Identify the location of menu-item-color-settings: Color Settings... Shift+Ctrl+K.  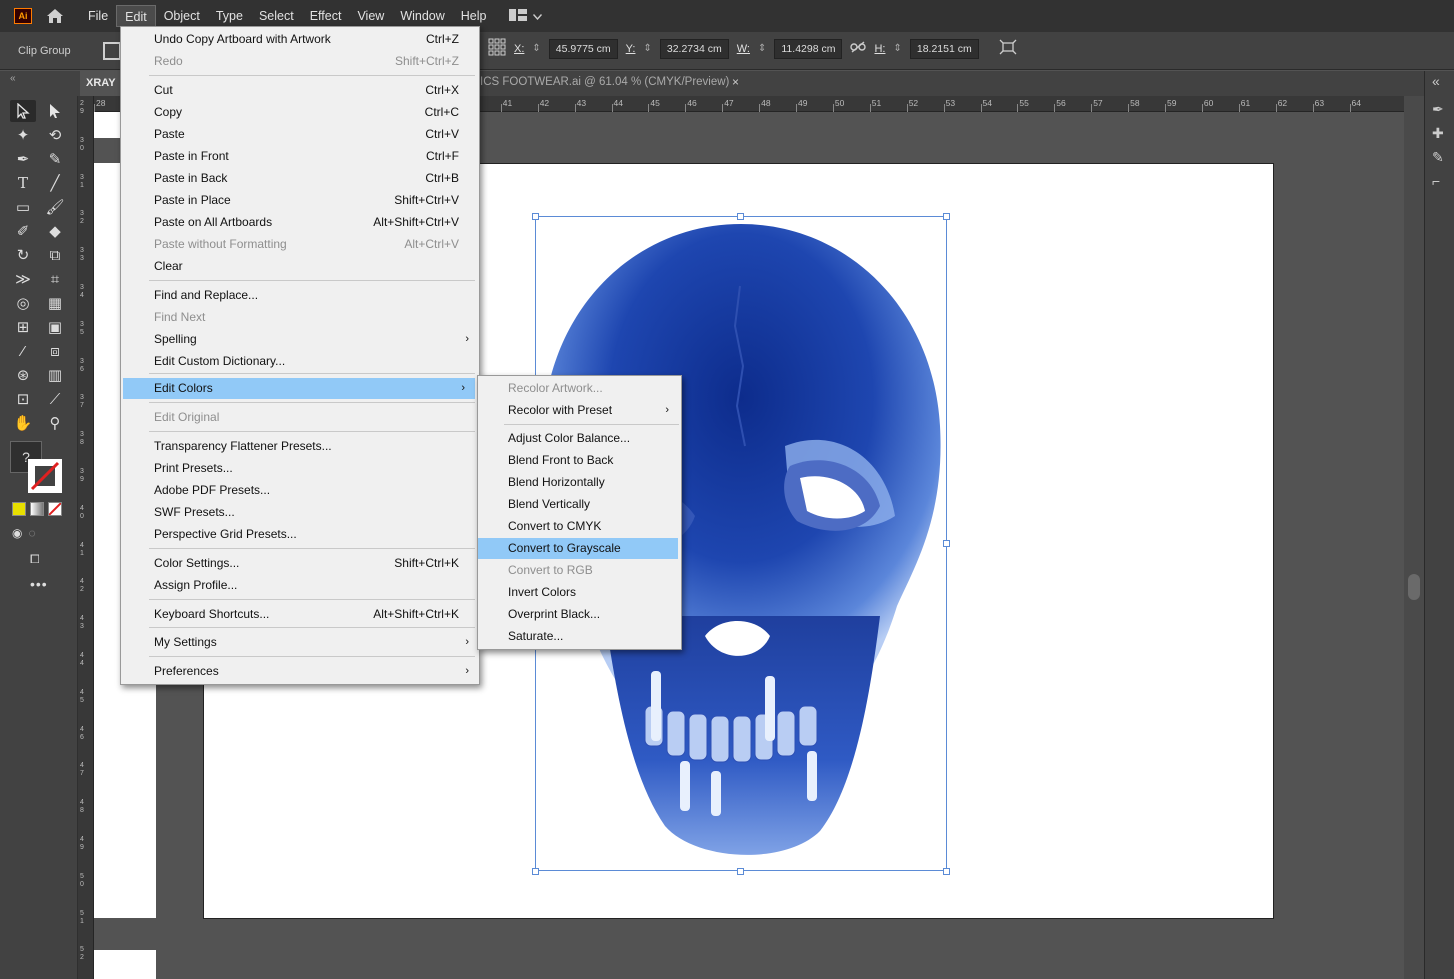
(300, 563).